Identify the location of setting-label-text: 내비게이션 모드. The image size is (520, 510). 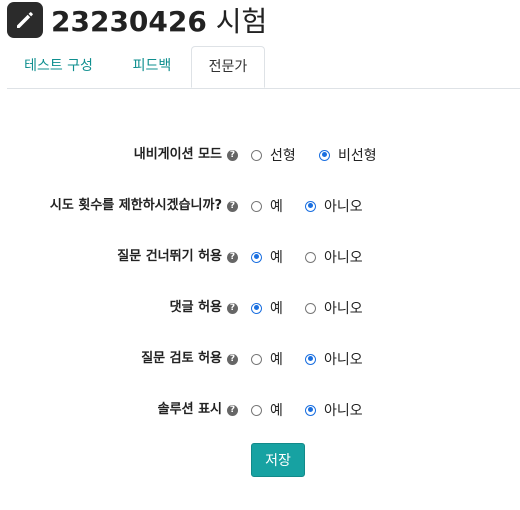
(177, 154).